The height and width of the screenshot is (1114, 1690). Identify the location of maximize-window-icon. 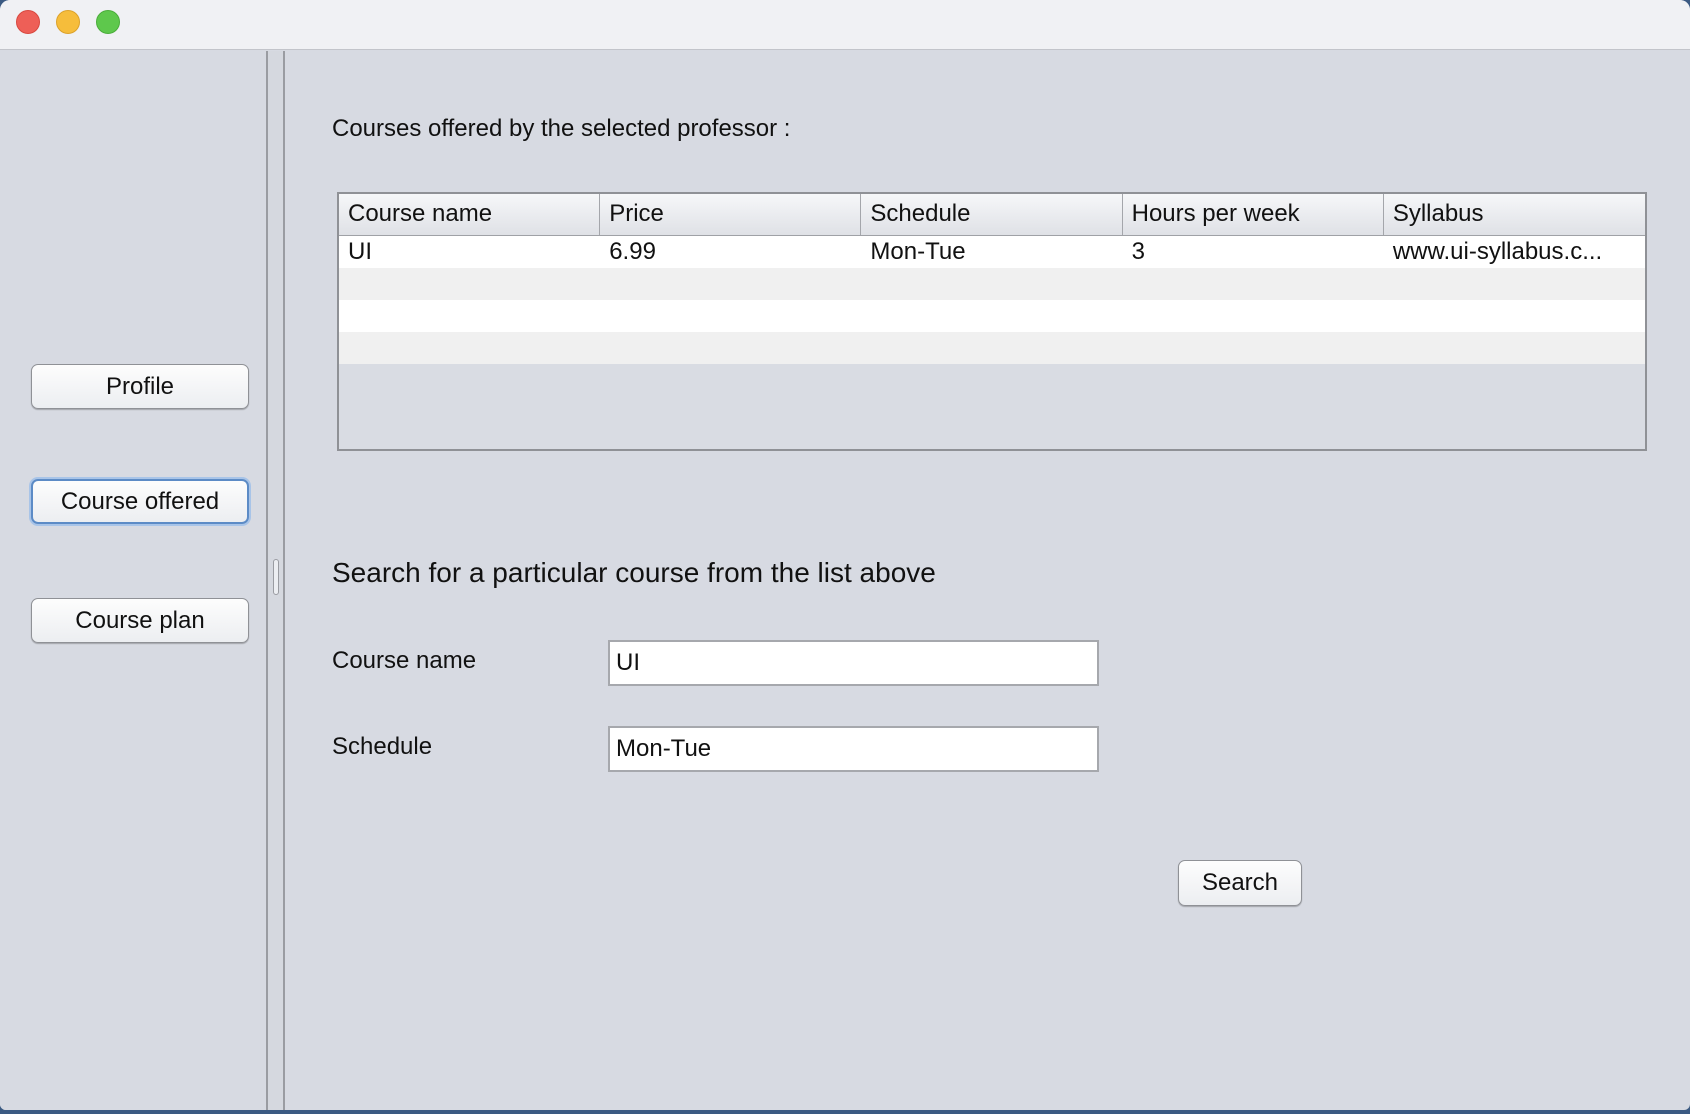
(108, 22).